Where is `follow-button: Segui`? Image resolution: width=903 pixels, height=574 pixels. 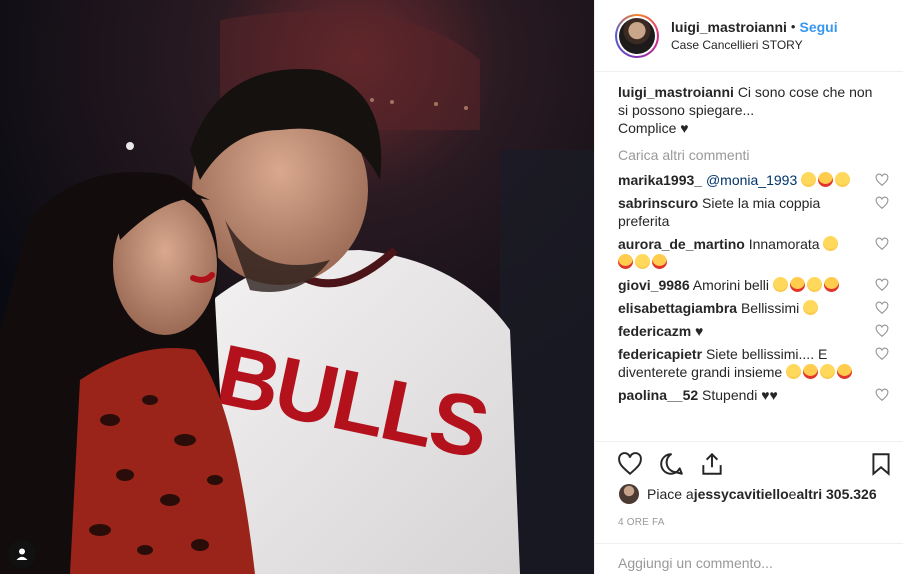
follow-button: Segui is located at coordinates (818, 27).